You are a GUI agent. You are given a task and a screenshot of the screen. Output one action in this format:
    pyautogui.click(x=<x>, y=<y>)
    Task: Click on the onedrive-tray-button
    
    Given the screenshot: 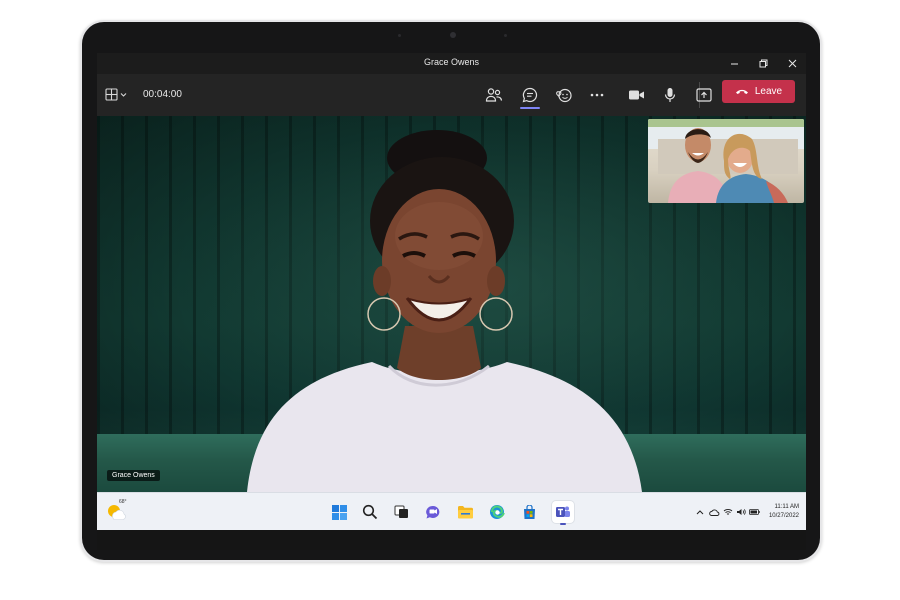 What is the action you would take?
    pyautogui.click(x=714, y=512)
    